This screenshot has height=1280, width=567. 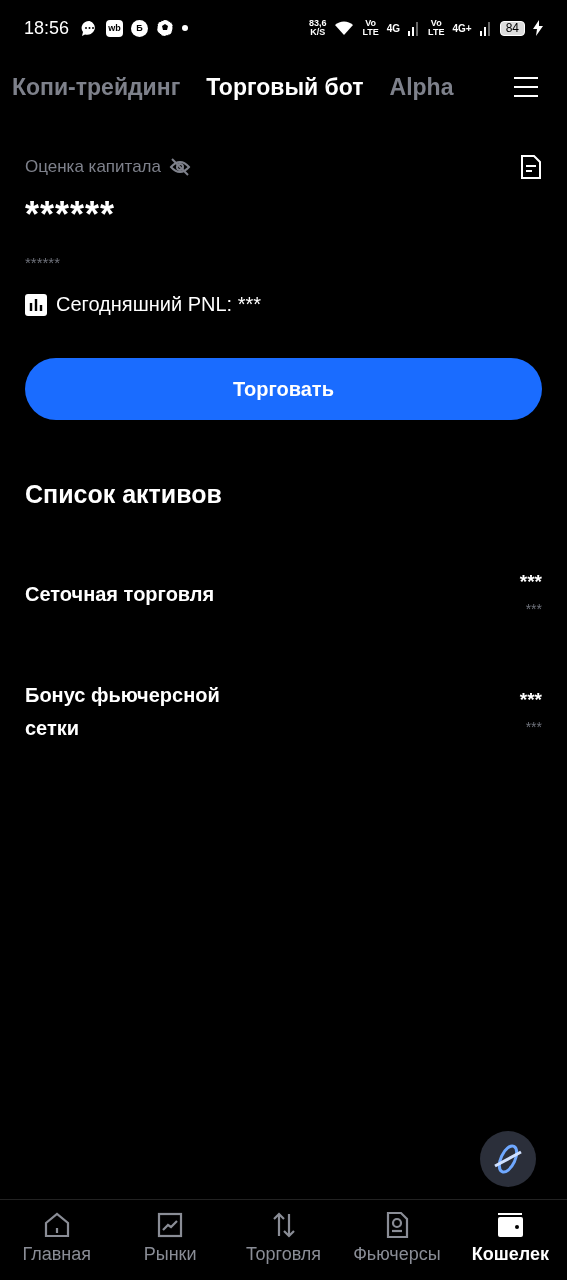 I want to click on eye-off-icon, so click(x=180, y=167).